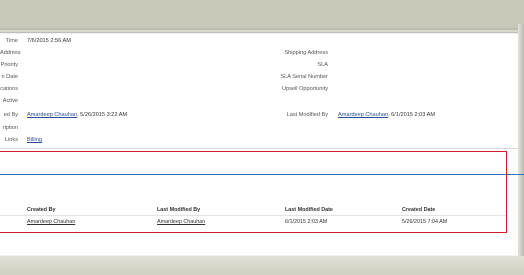 The image size is (524, 275). What do you see at coordinates (322, 65) in the screenshot?
I see `sla-label: SLA` at bounding box center [322, 65].